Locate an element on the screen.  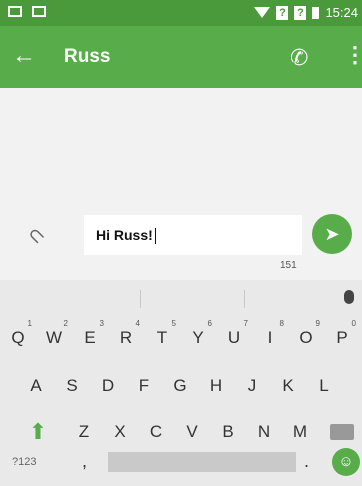
key-l: L is located at coordinates (324, 386).